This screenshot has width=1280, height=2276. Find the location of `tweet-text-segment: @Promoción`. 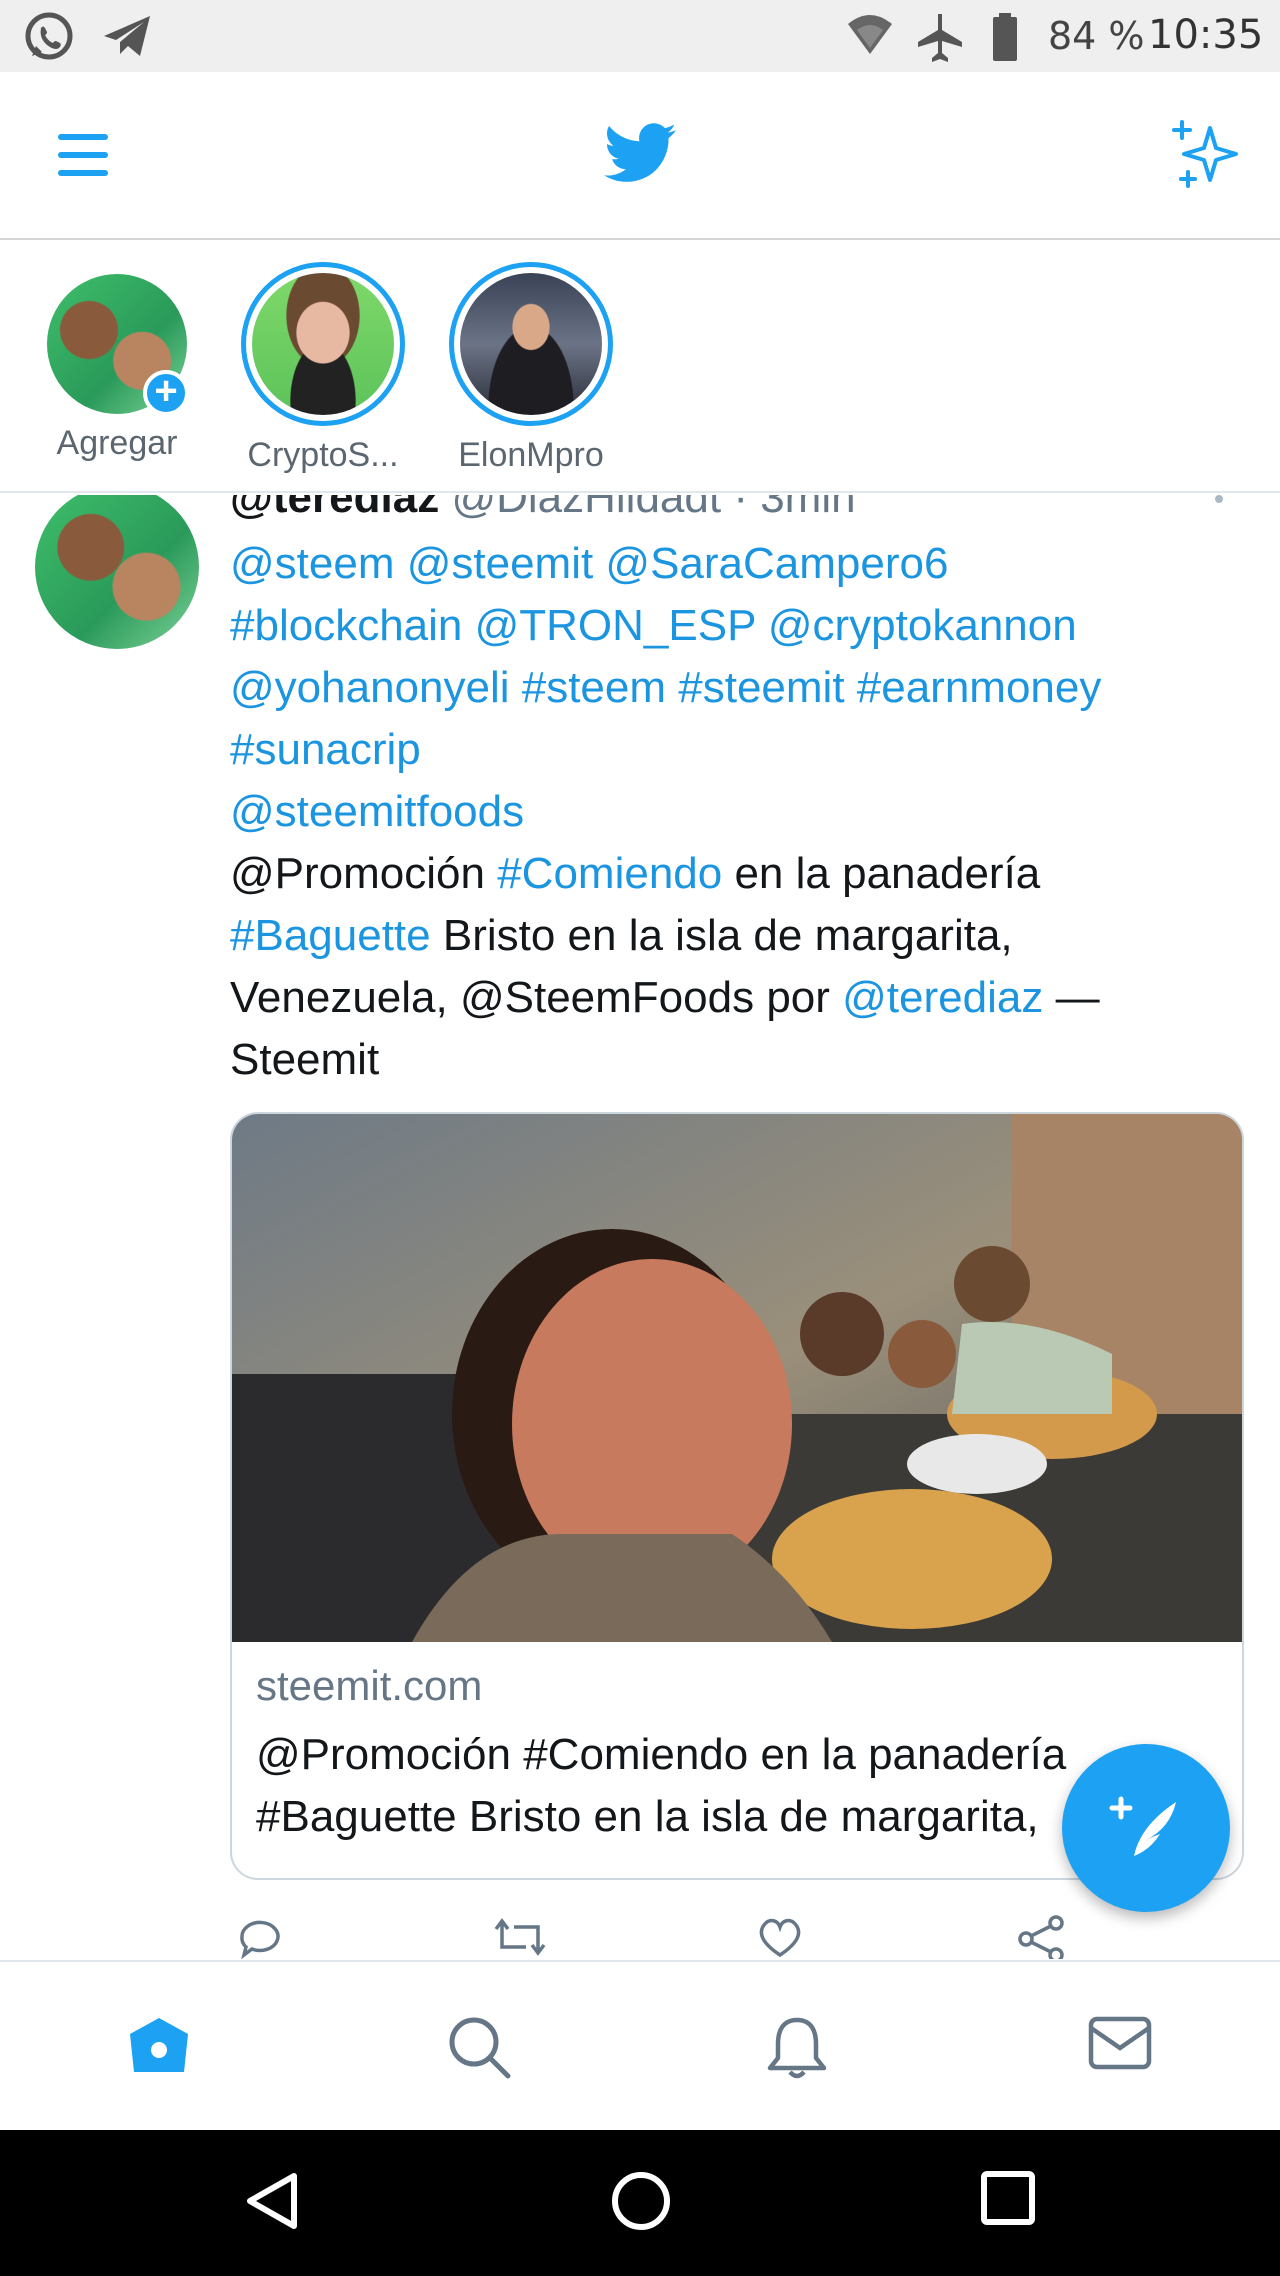

tweet-text-segment: @Promoción is located at coordinates (364, 873).